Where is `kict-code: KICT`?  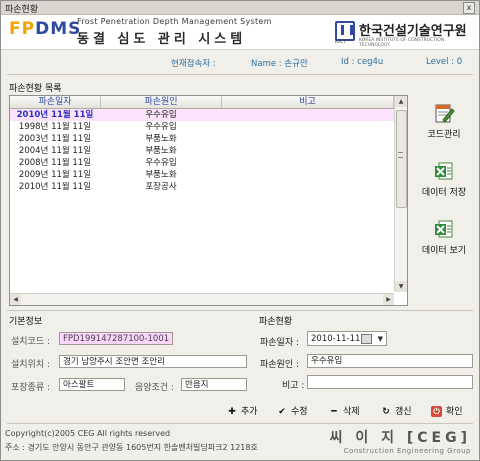 kict-code: KICT is located at coordinates (341, 42).